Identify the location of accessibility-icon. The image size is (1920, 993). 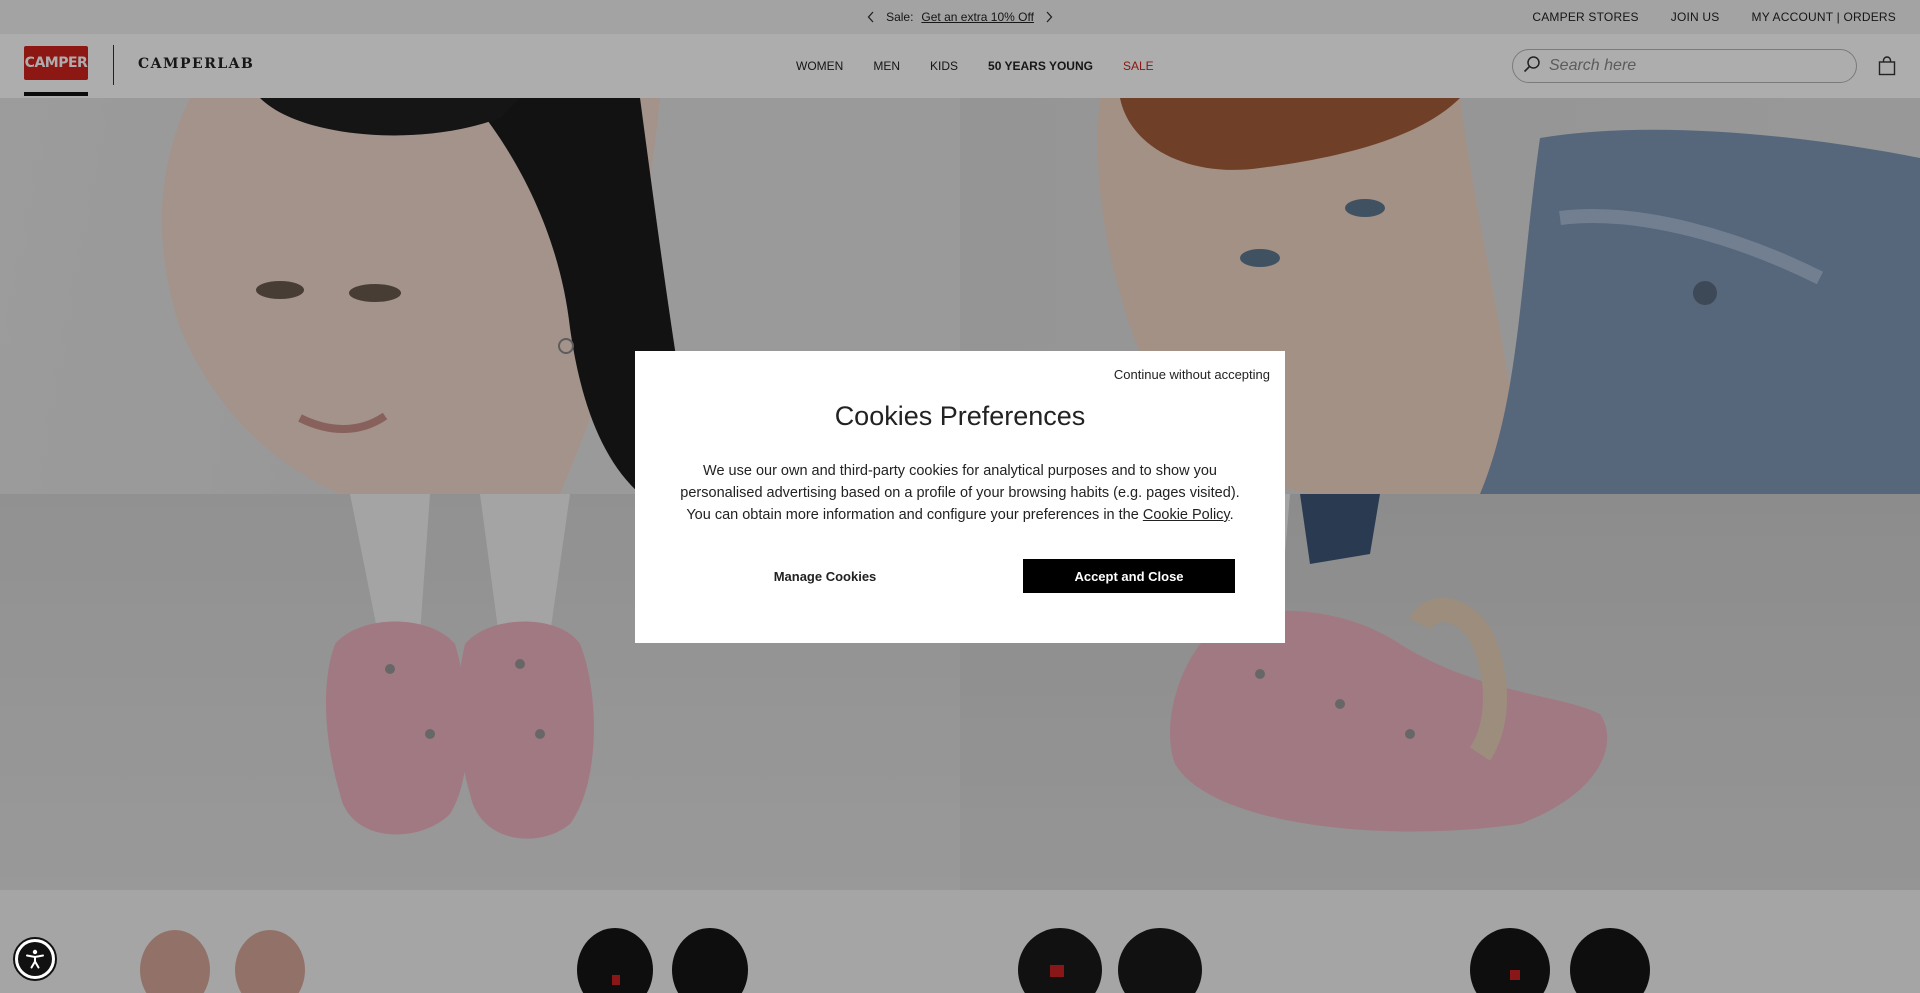
(35, 959).